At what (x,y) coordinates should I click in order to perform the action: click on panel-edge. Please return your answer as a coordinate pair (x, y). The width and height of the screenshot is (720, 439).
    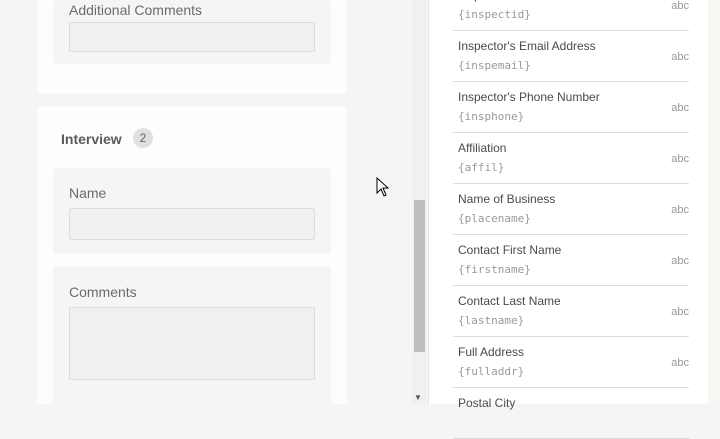
    Looking at the image, I should click on (714, 202).